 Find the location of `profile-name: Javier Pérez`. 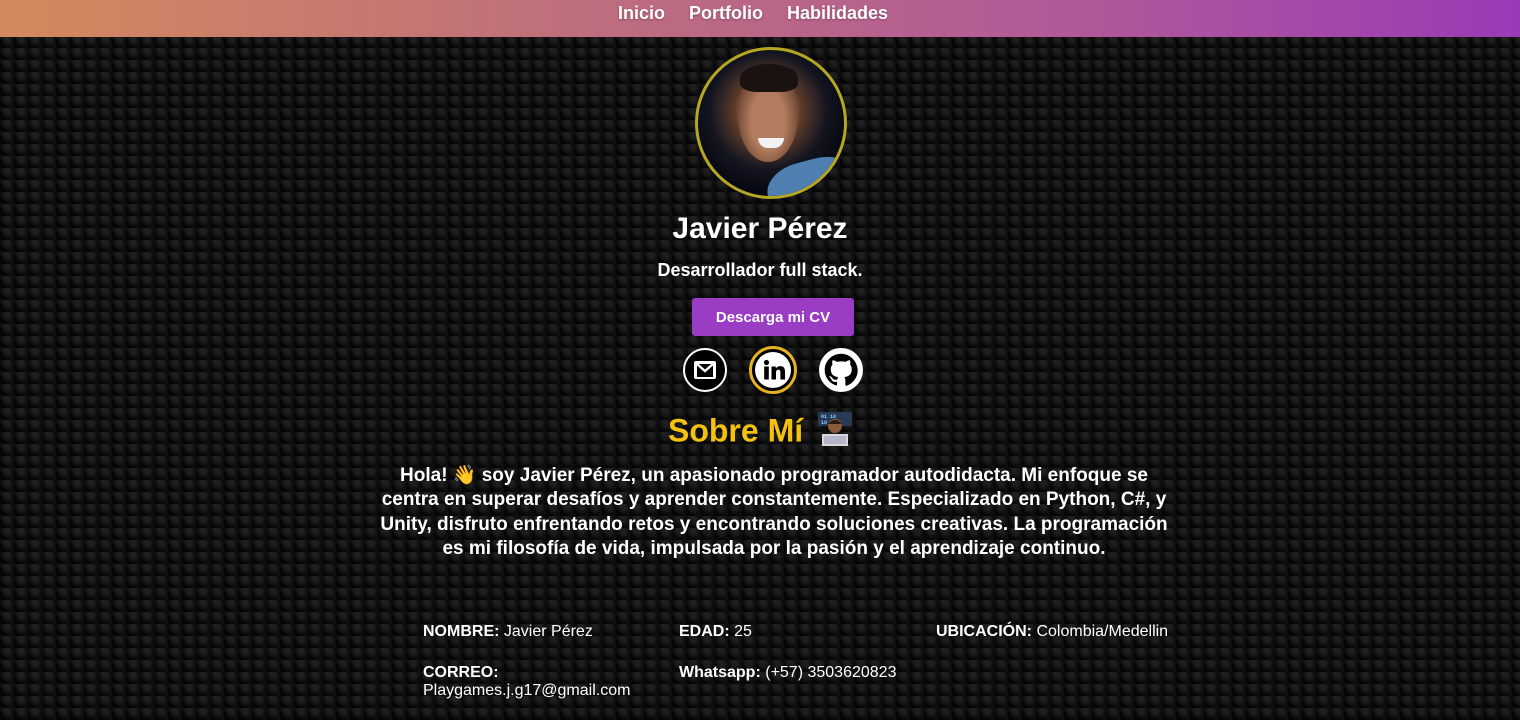

profile-name: Javier Pérez is located at coordinates (760, 228).